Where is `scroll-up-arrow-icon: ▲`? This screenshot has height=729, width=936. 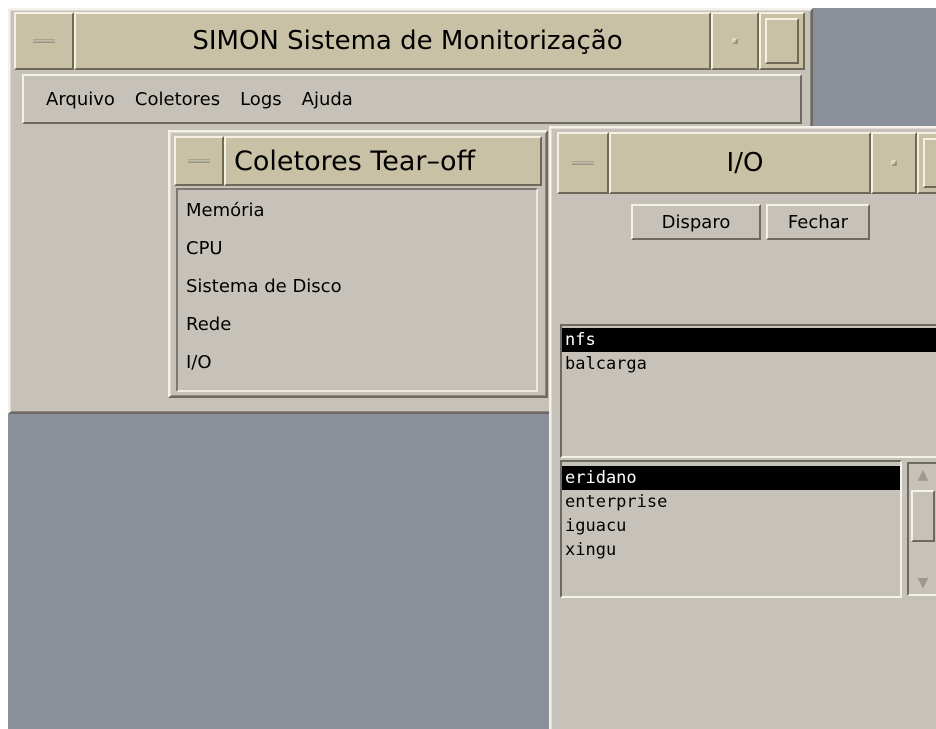
scroll-up-arrow-icon: ▲ is located at coordinates (922, 475).